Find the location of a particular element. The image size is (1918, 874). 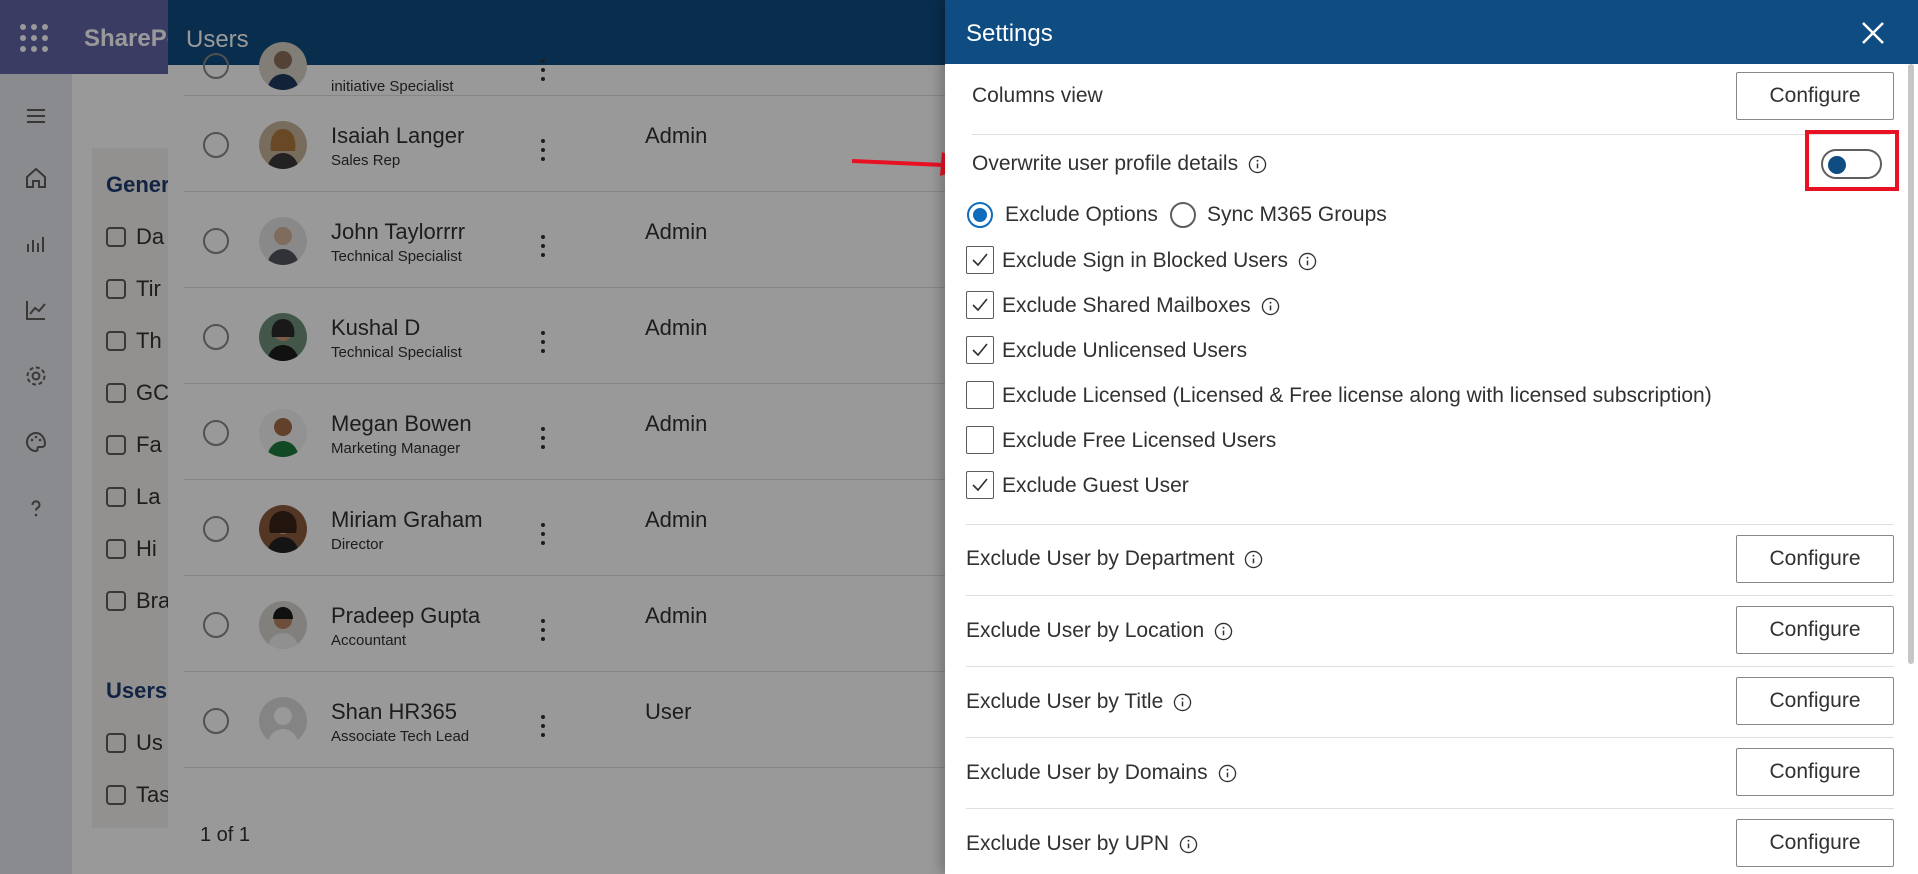

exclude-options-radio is located at coordinates (980, 215).